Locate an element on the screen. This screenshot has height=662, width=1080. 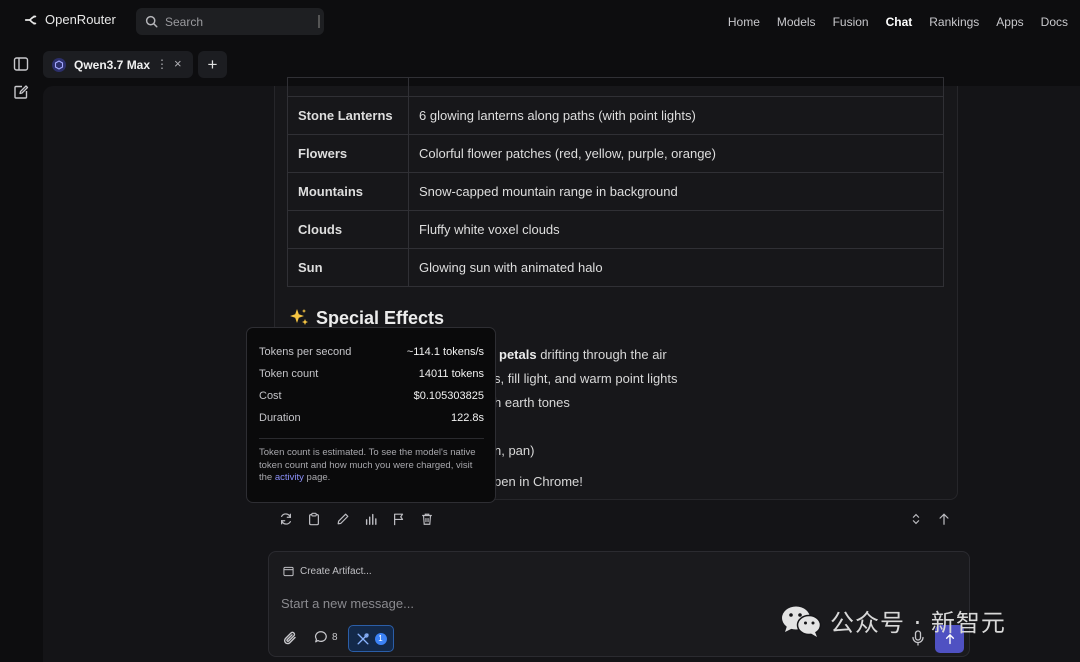
stats-chart-icon is located at coordinates (371, 519).